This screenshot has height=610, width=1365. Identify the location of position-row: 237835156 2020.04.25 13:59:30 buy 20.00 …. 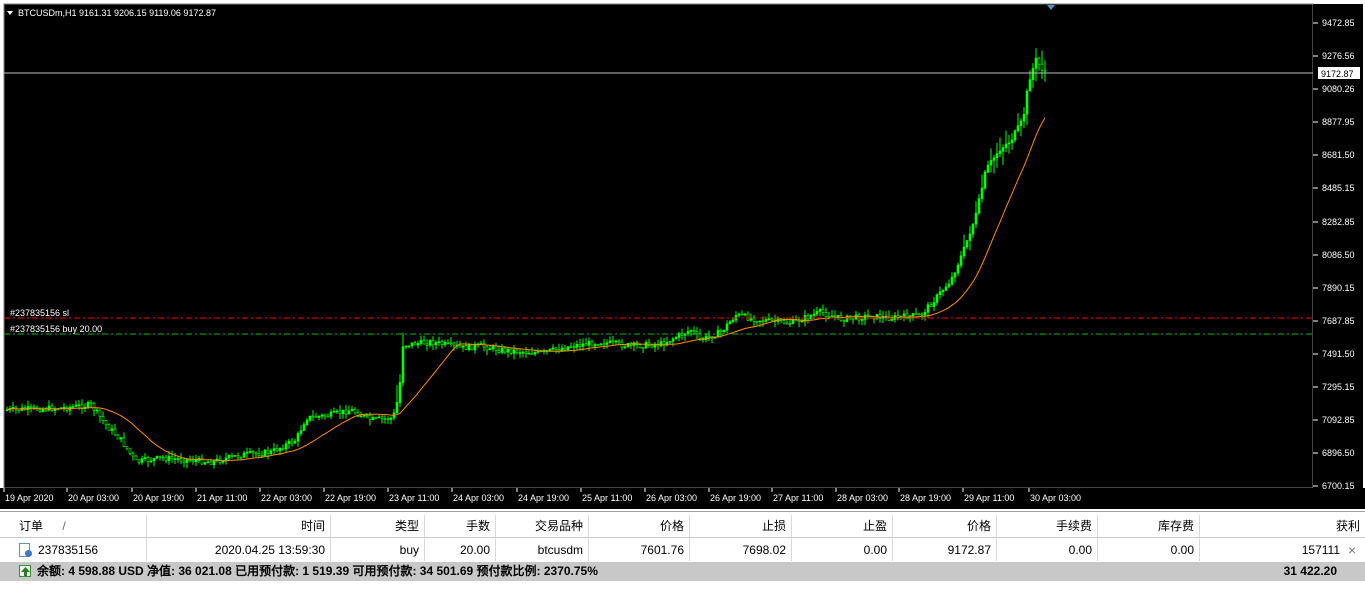
(682, 550).